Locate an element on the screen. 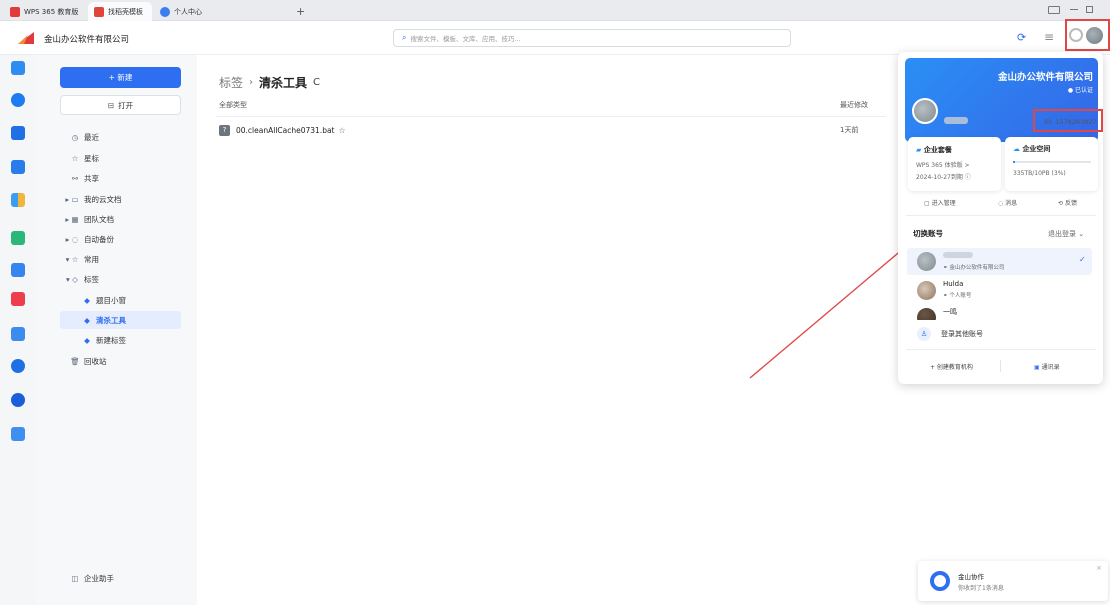 The width and height of the screenshot is (1110, 605). folder-icon: ▸ ▭ is located at coordinates (72, 199).